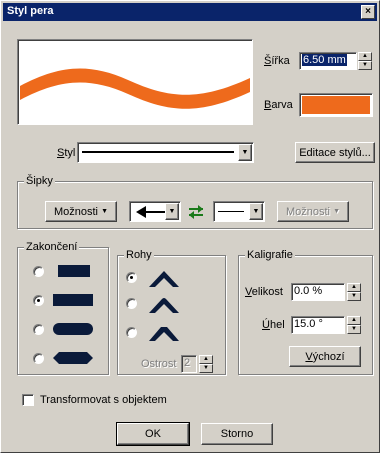 The width and height of the screenshot is (380, 453). I want to click on width-input: 6.50 mm, so click(328, 61).